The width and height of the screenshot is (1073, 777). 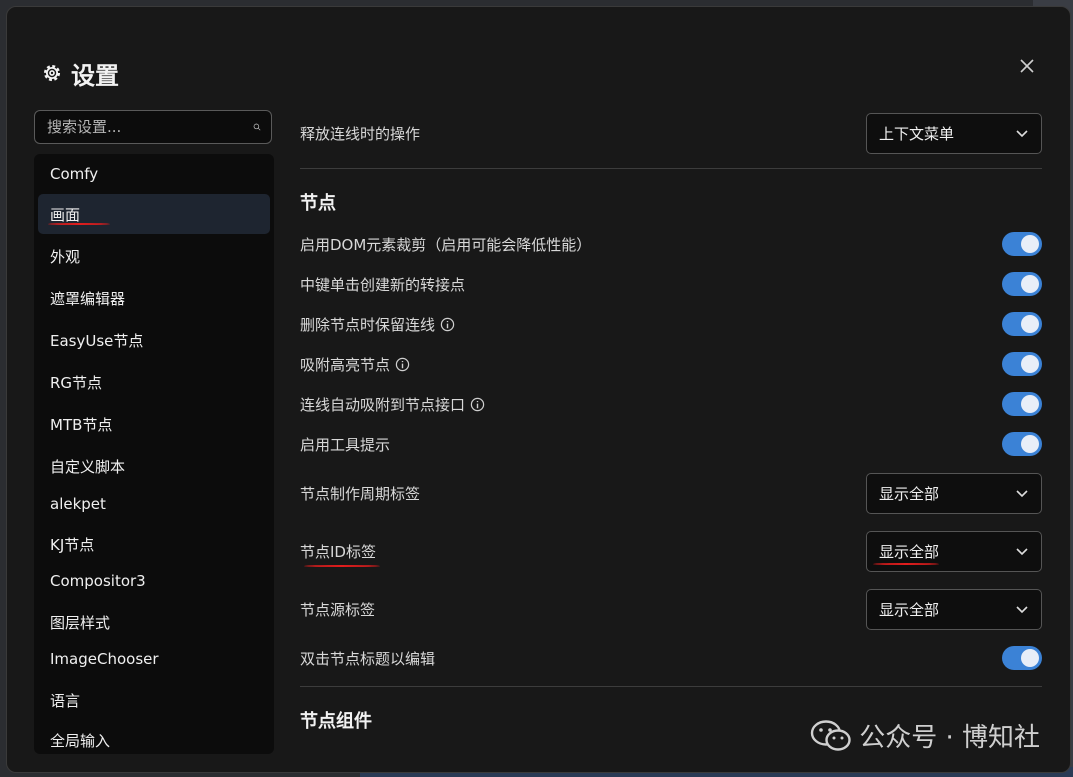 I want to click on snap-highlight-toggle, so click(x=1022, y=364).